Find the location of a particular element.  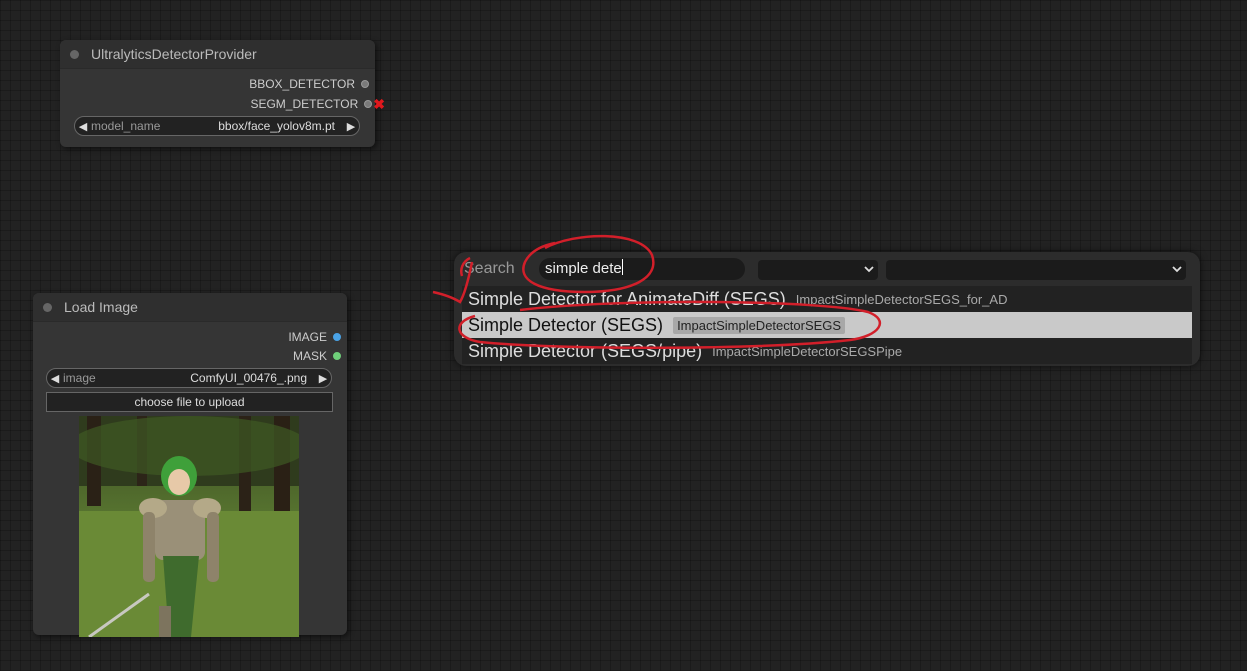

search-label: Search is located at coordinates (489, 268).